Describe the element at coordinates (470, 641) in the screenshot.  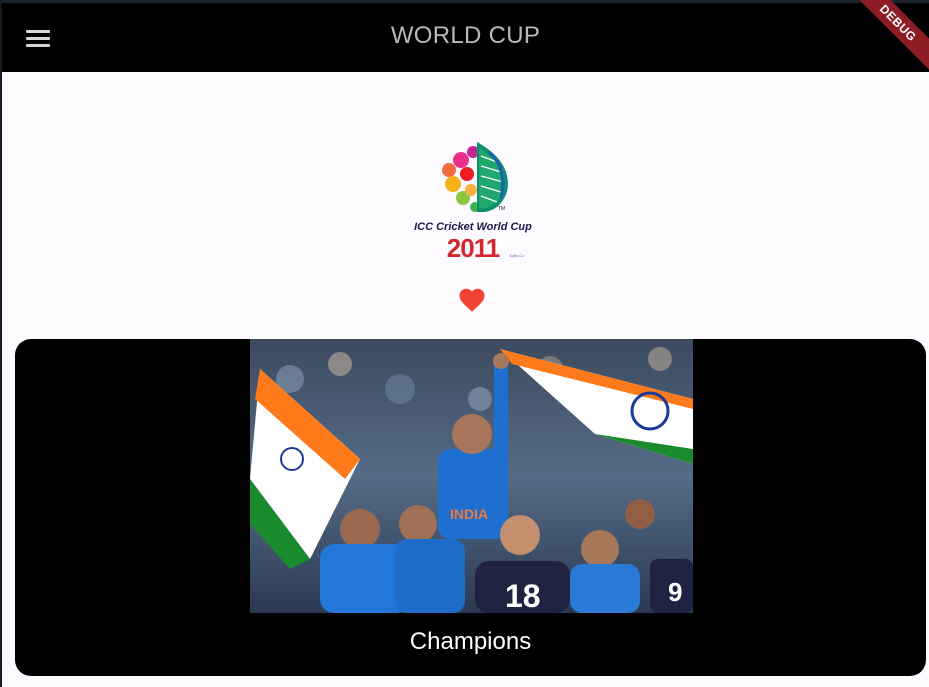
I see `card-caption: Champions` at that location.